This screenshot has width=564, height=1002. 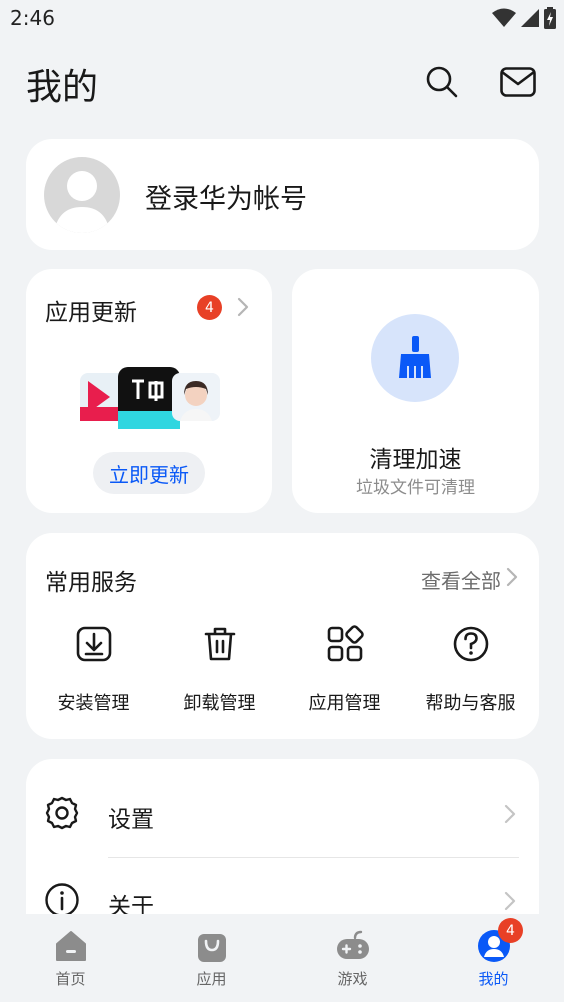 I want to click on login-account-label: 登录华为帐号, so click(x=226, y=199).